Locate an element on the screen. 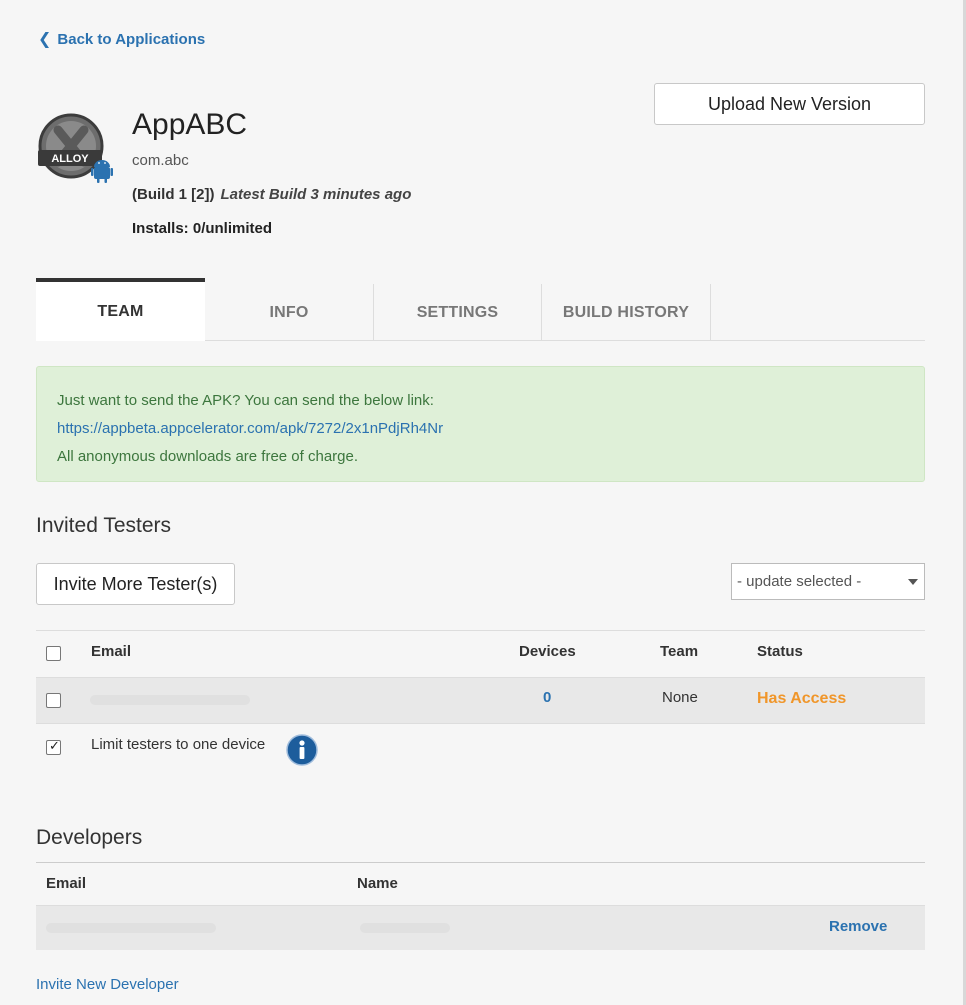  installs: Installs: 0/unlimited is located at coordinates (202, 228).